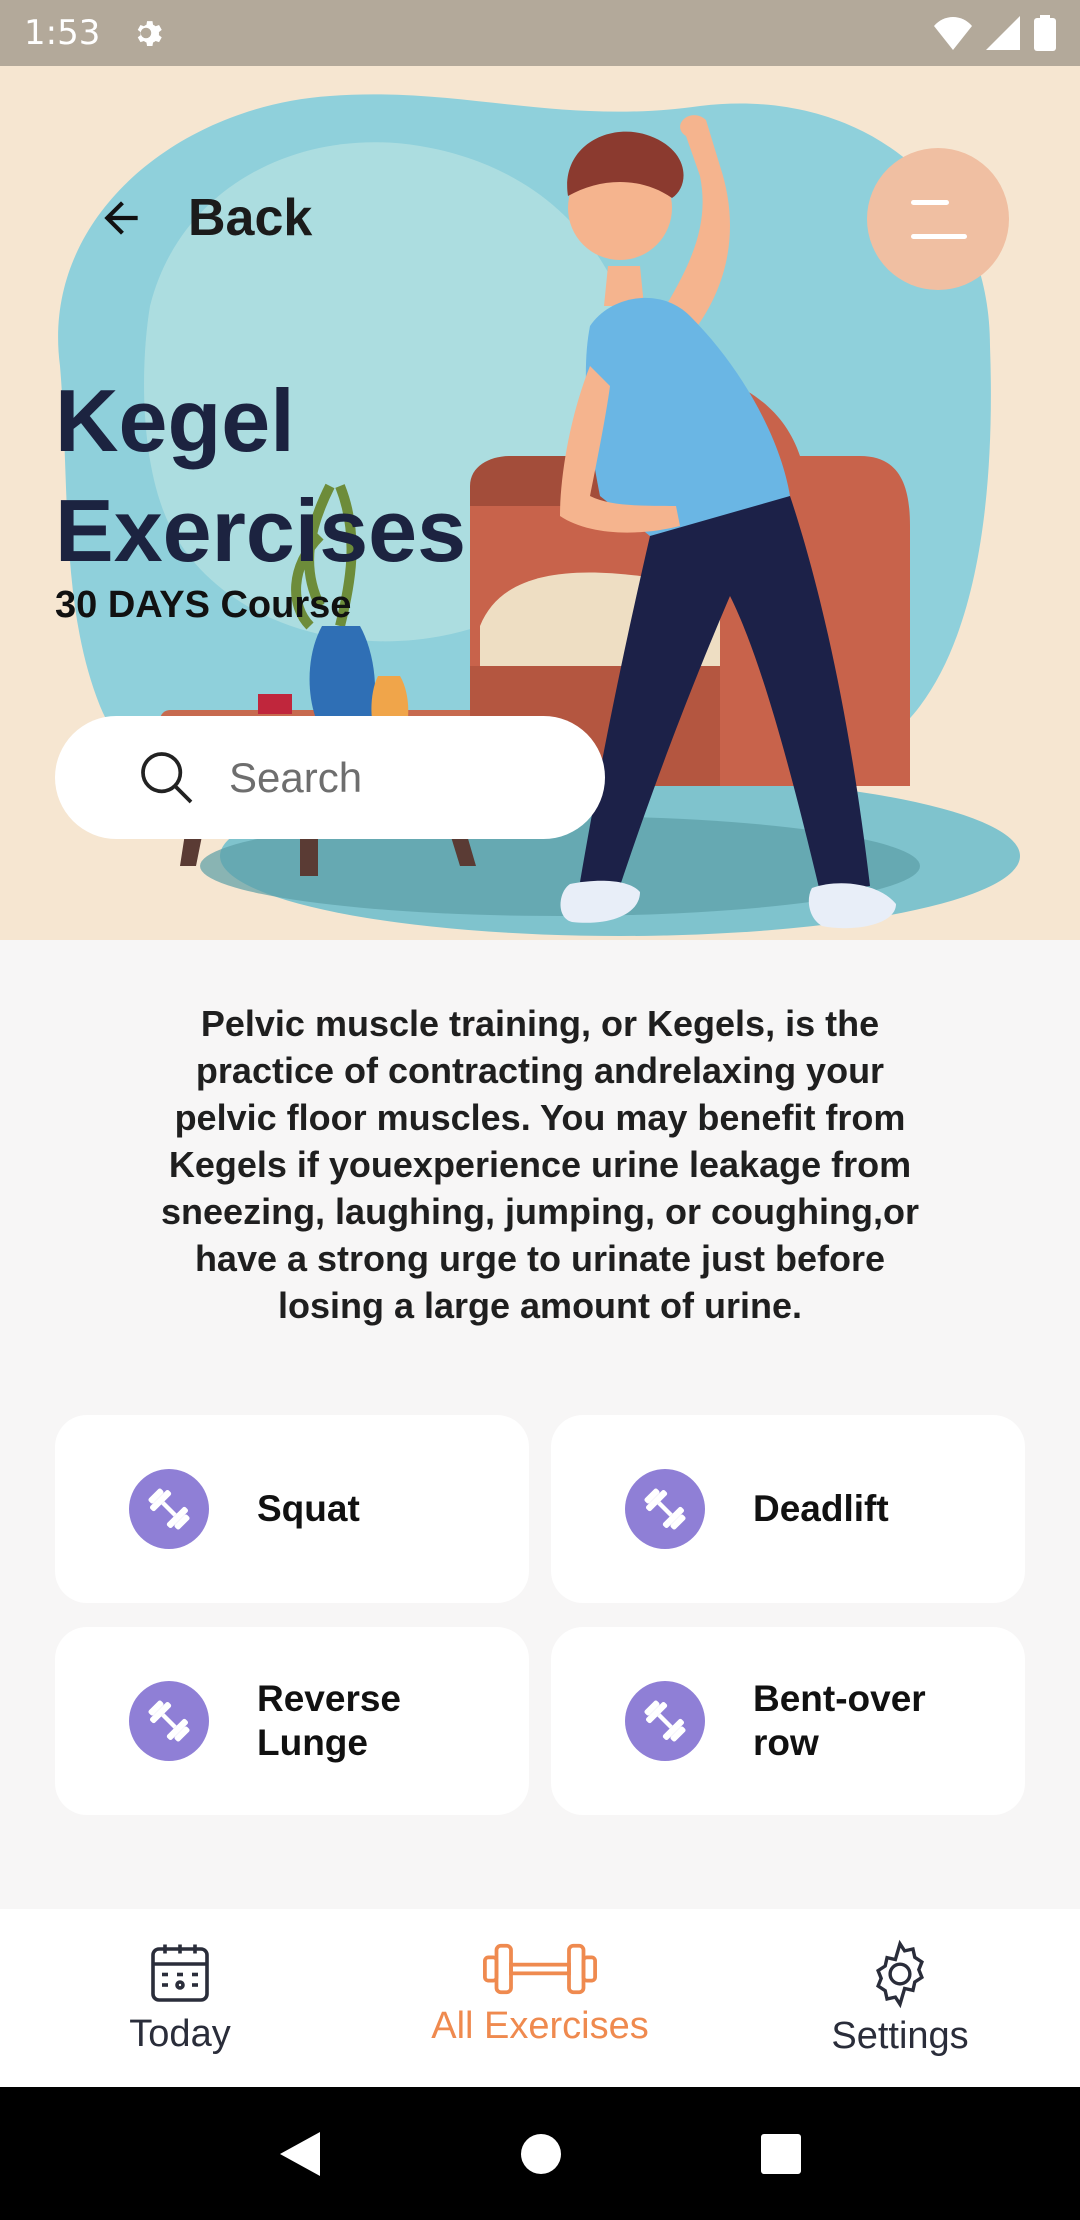  What do you see at coordinates (939, 236) in the screenshot?
I see `menu-icon-bar` at bounding box center [939, 236].